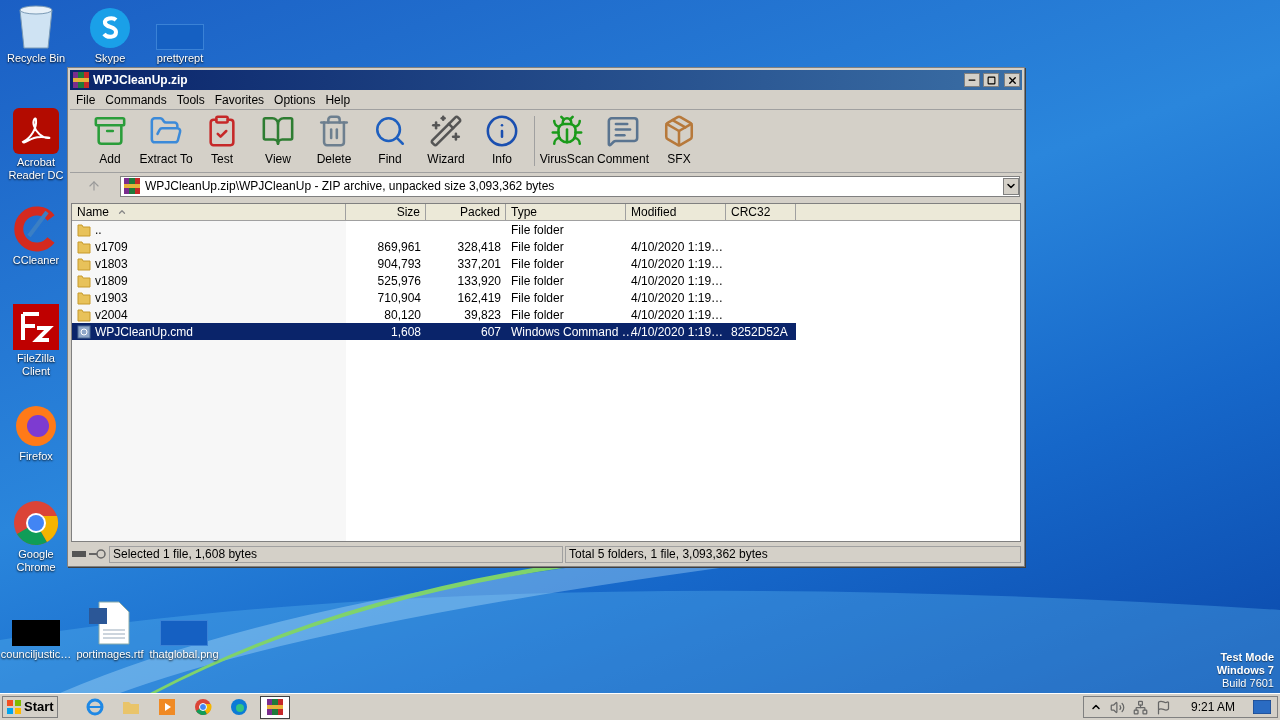 The image size is (1280, 720). Describe the element at coordinates (623, 141) in the screenshot. I see `toolbar-button: Comment` at that location.